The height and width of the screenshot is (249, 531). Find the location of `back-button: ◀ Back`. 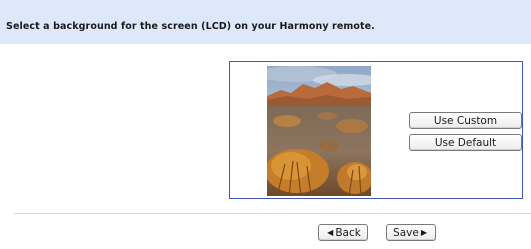

back-button: ◀ Back is located at coordinates (343, 232).